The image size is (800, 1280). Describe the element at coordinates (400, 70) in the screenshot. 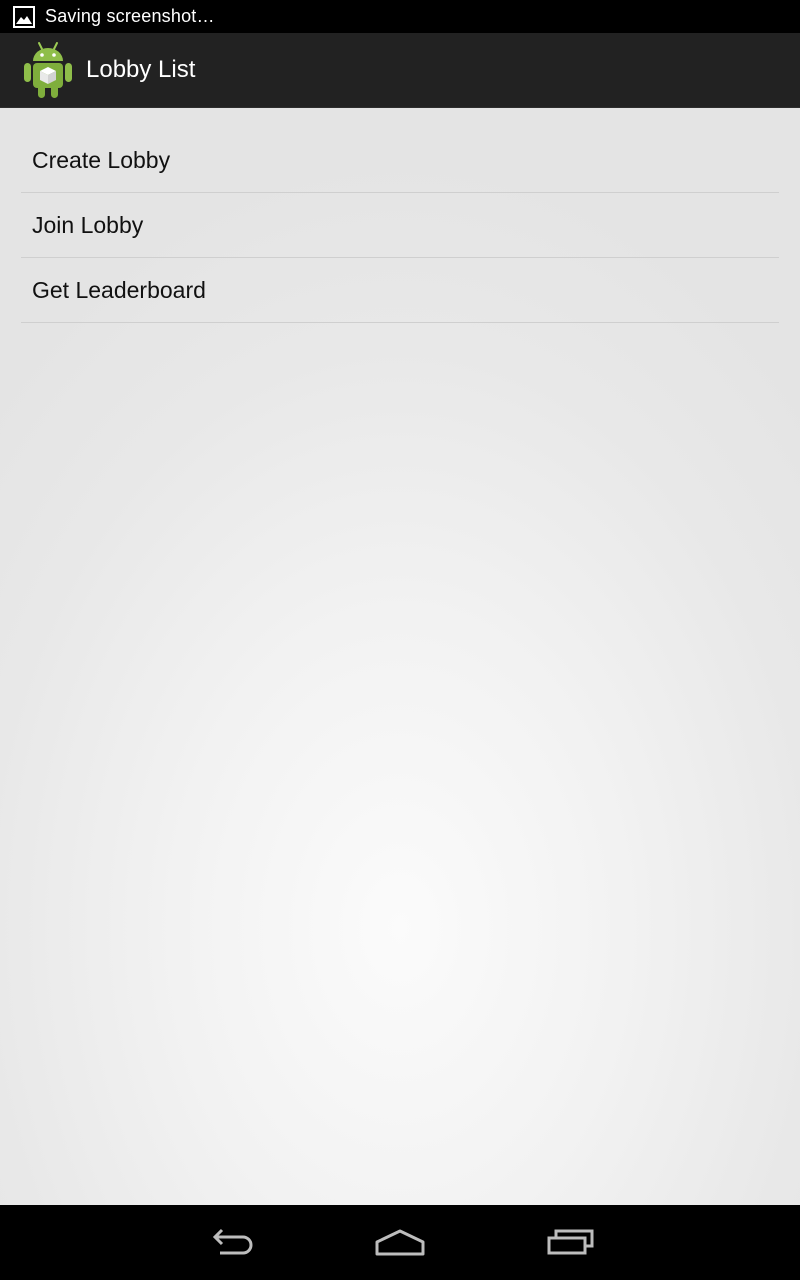

I see `action-bar: Lobby List` at that location.